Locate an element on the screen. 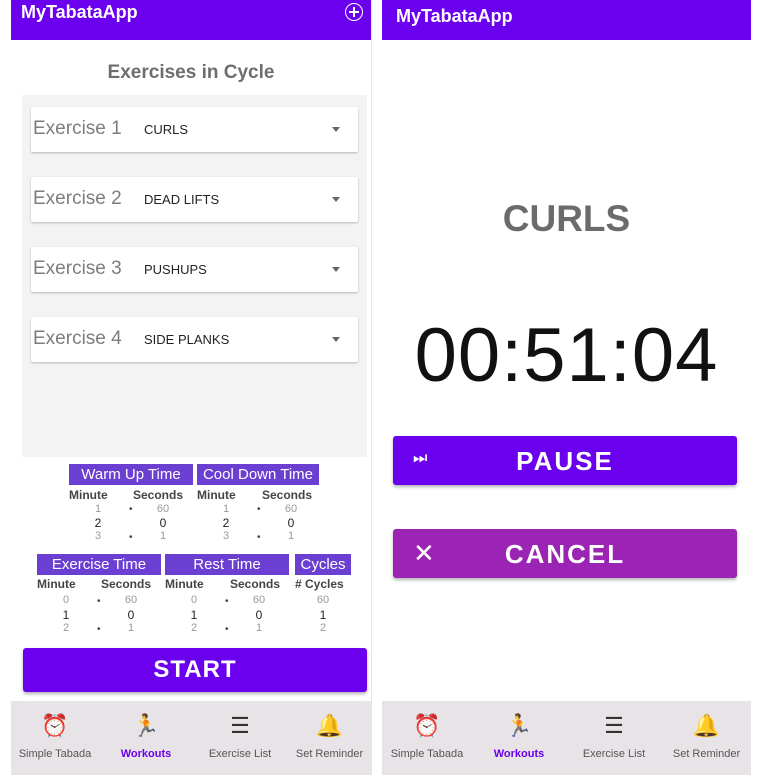 Image resolution: width=759 pixels, height=775 pixels. cooldown-time-header: Cool Down Time is located at coordinates (258, 474).